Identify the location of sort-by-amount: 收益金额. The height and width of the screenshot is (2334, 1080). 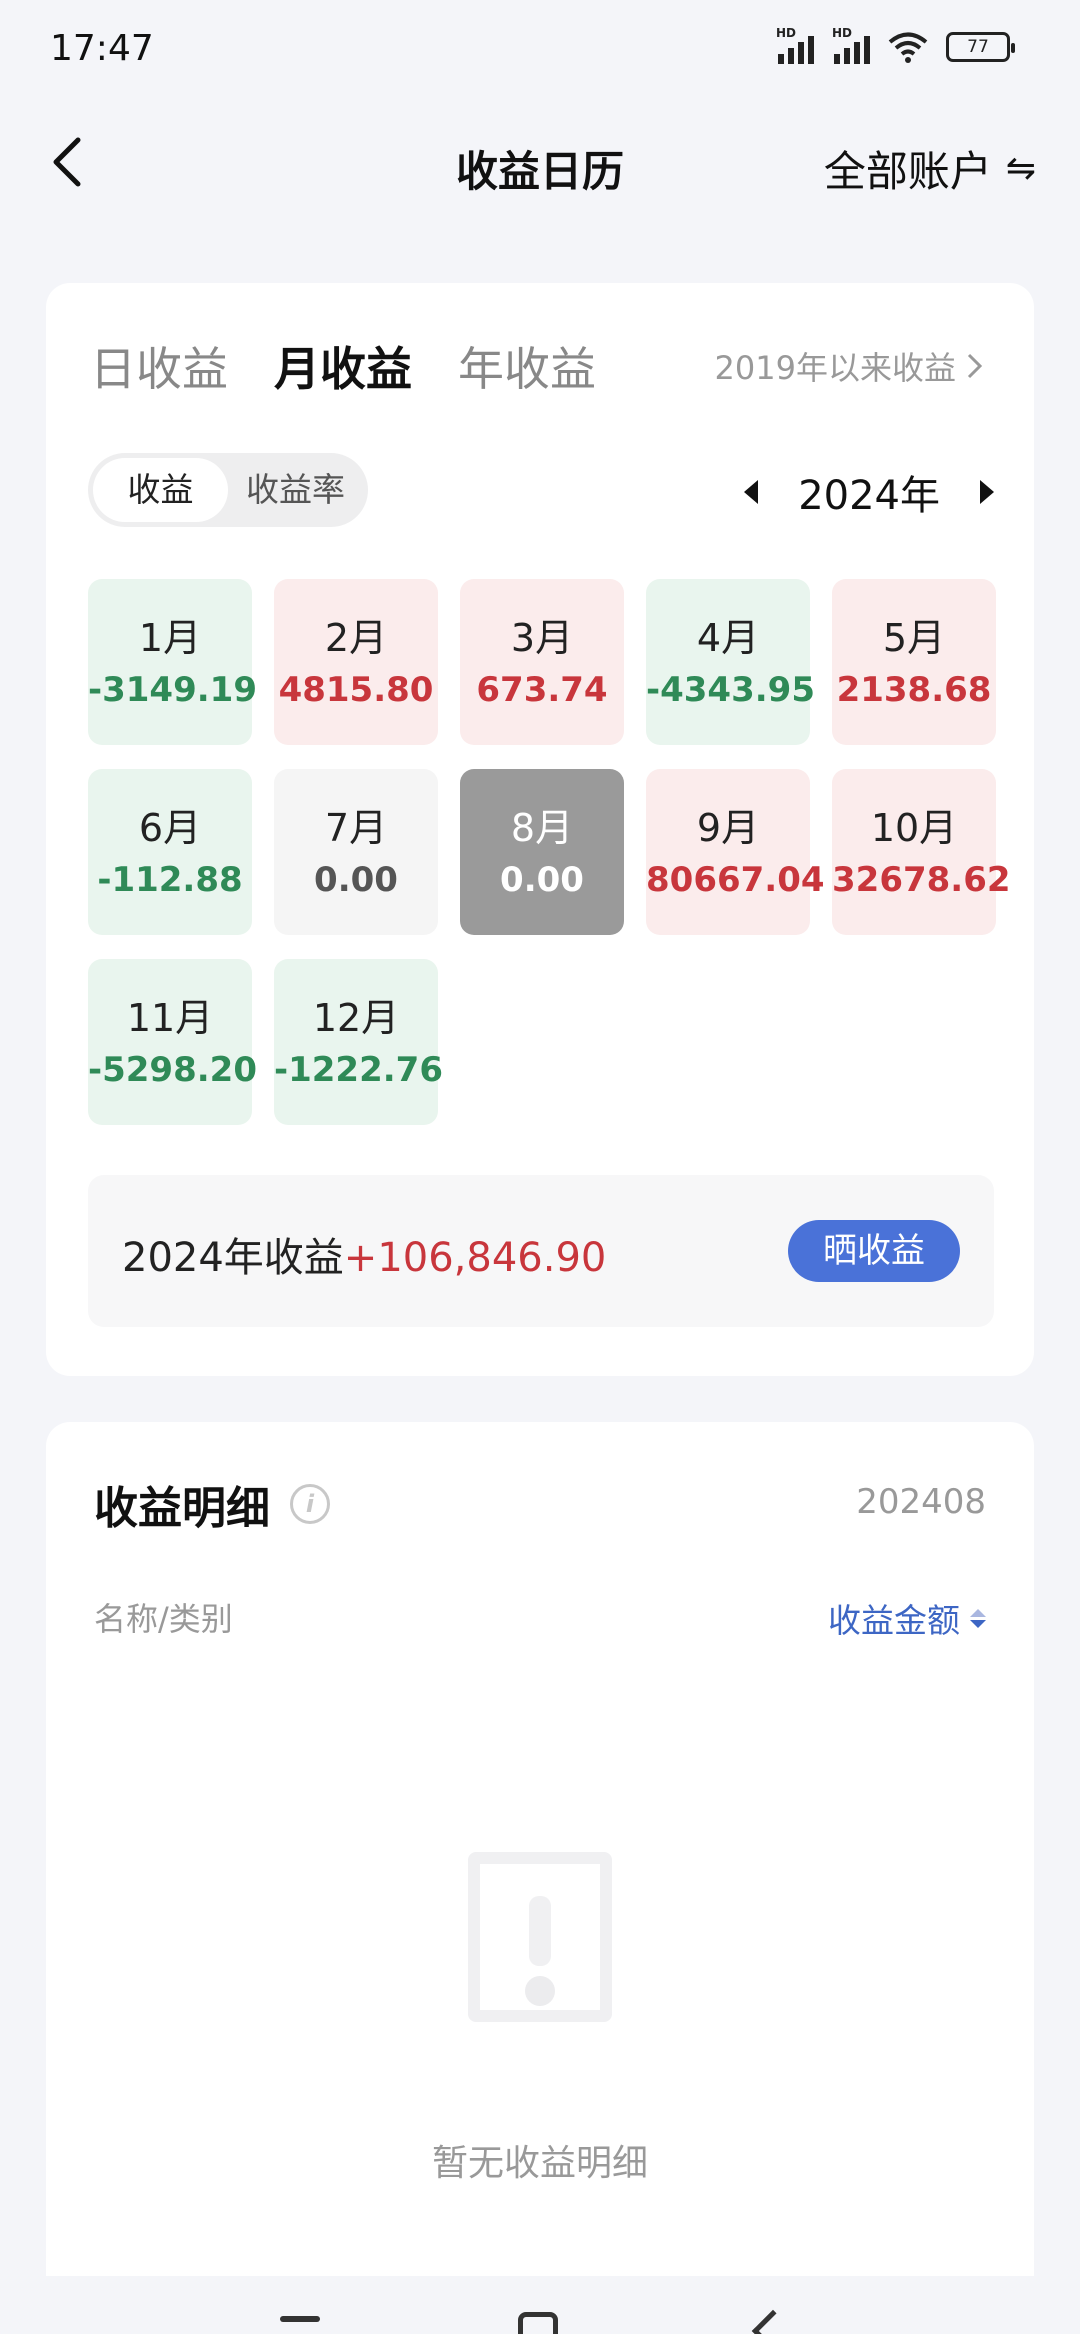
(907, 1618).